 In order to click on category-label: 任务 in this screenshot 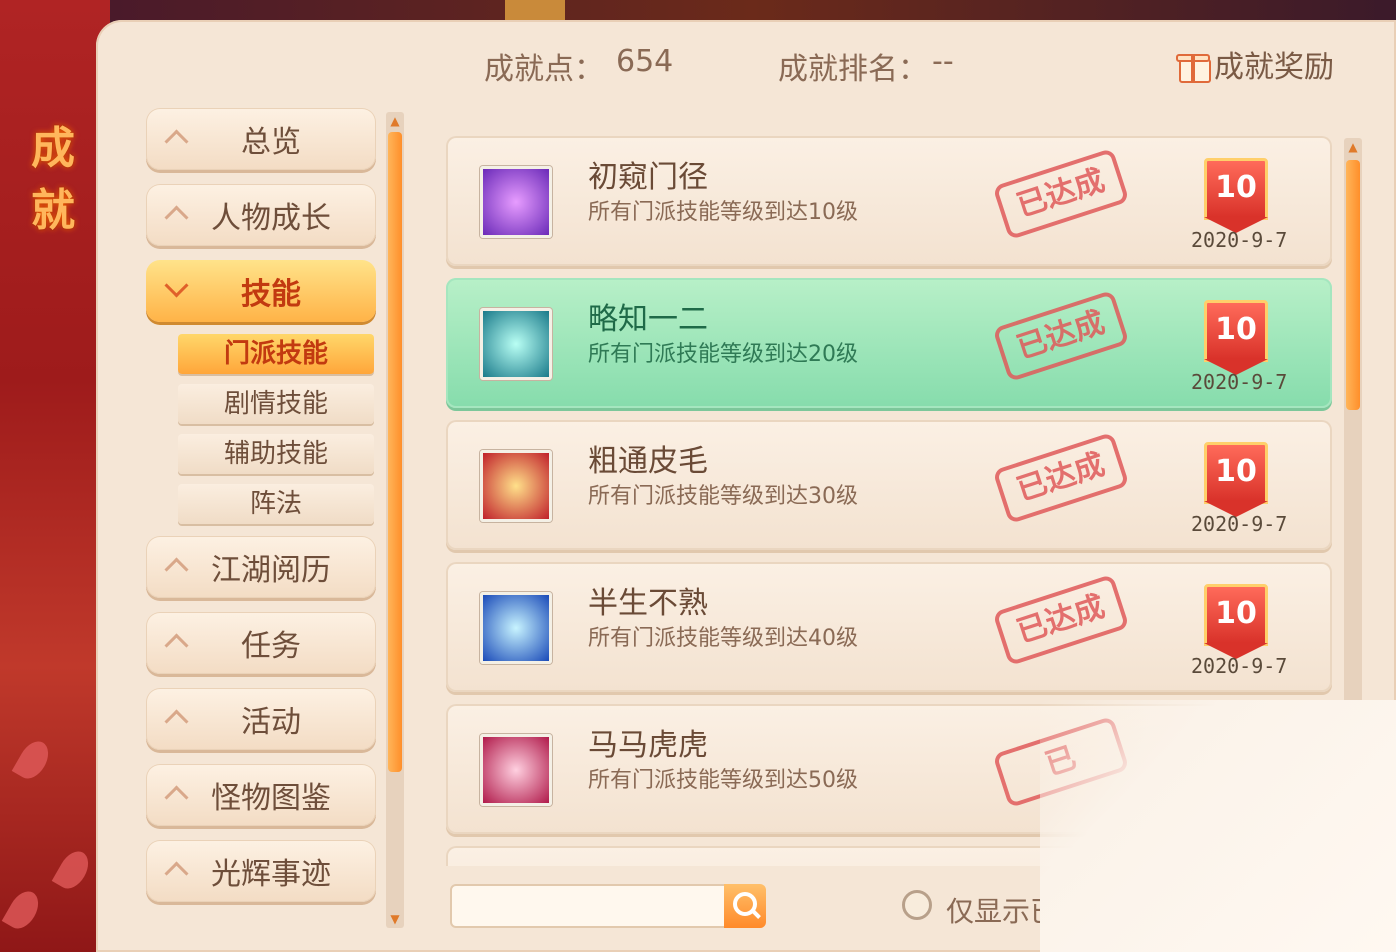, I will do `click(271, 646)`.